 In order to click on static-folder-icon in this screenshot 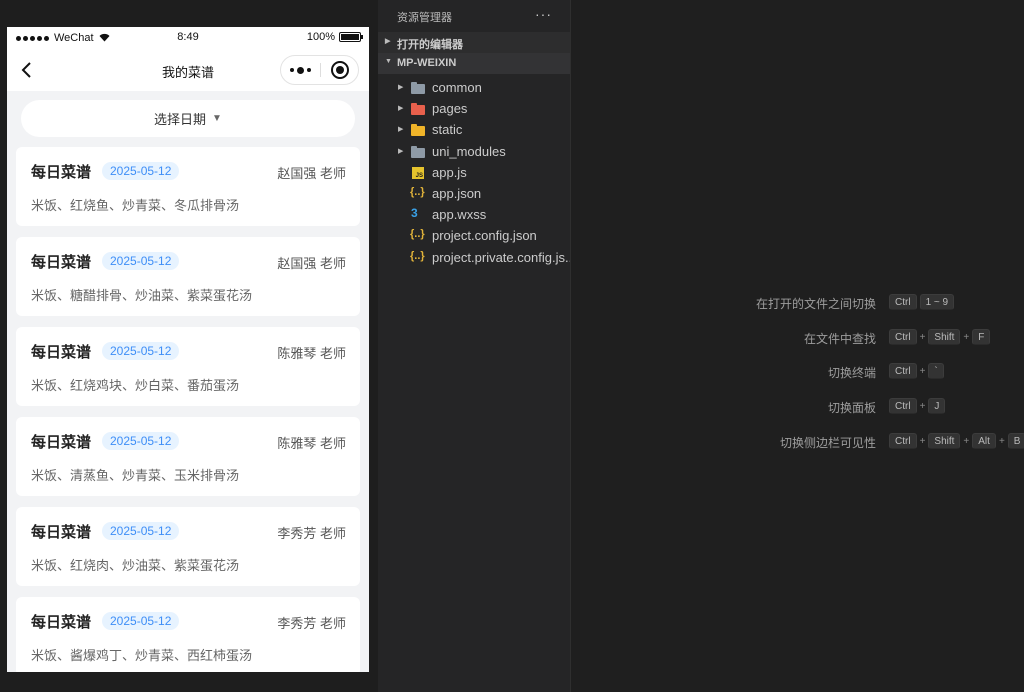, I will do `click(418, 130)`.